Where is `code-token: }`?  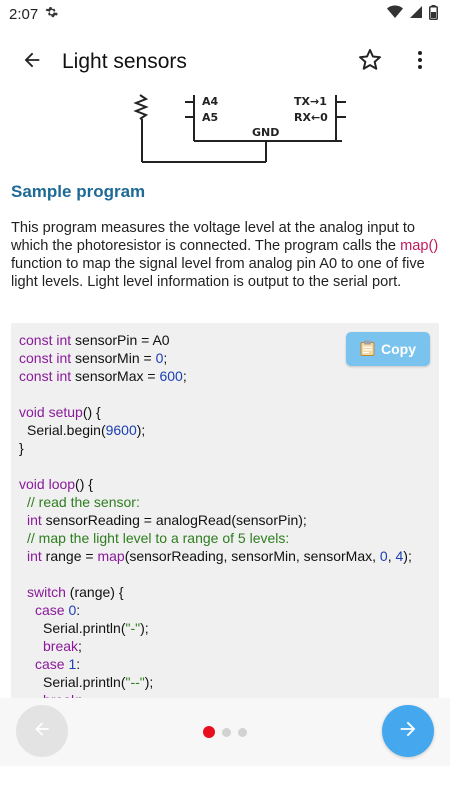 code-token: } is located at coordinates (21, 448).